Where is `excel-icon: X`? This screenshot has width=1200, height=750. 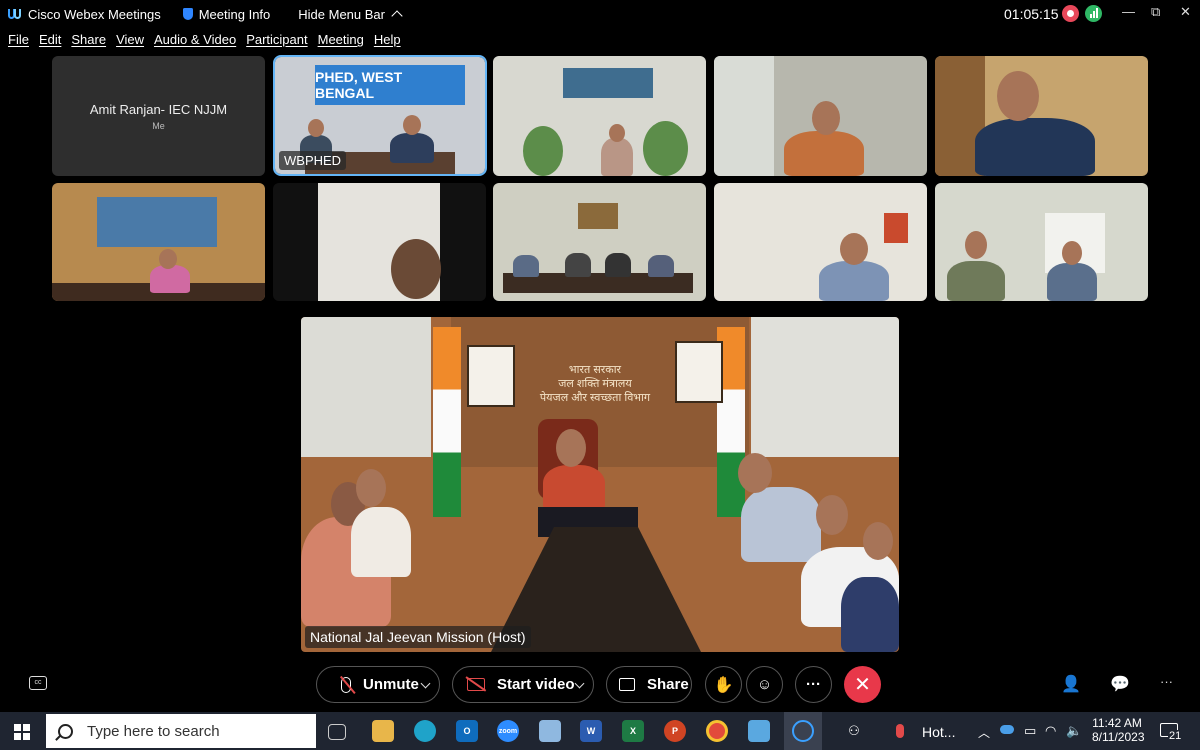
excel-icon: X is located at coordinates (633, 731).